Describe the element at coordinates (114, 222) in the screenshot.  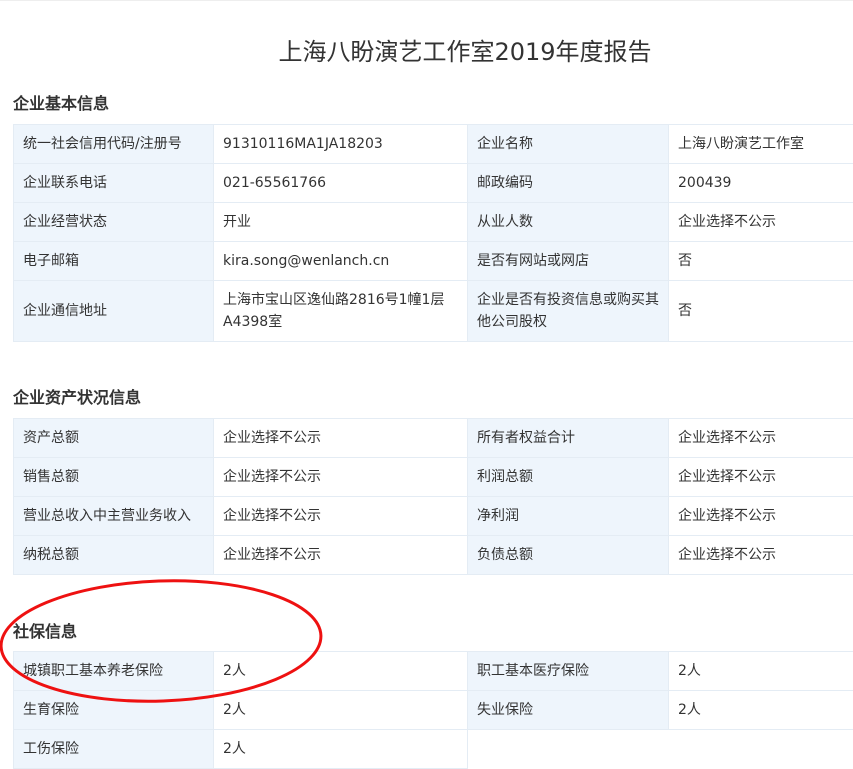
I see `field-label: 企业经营状态` at that location.